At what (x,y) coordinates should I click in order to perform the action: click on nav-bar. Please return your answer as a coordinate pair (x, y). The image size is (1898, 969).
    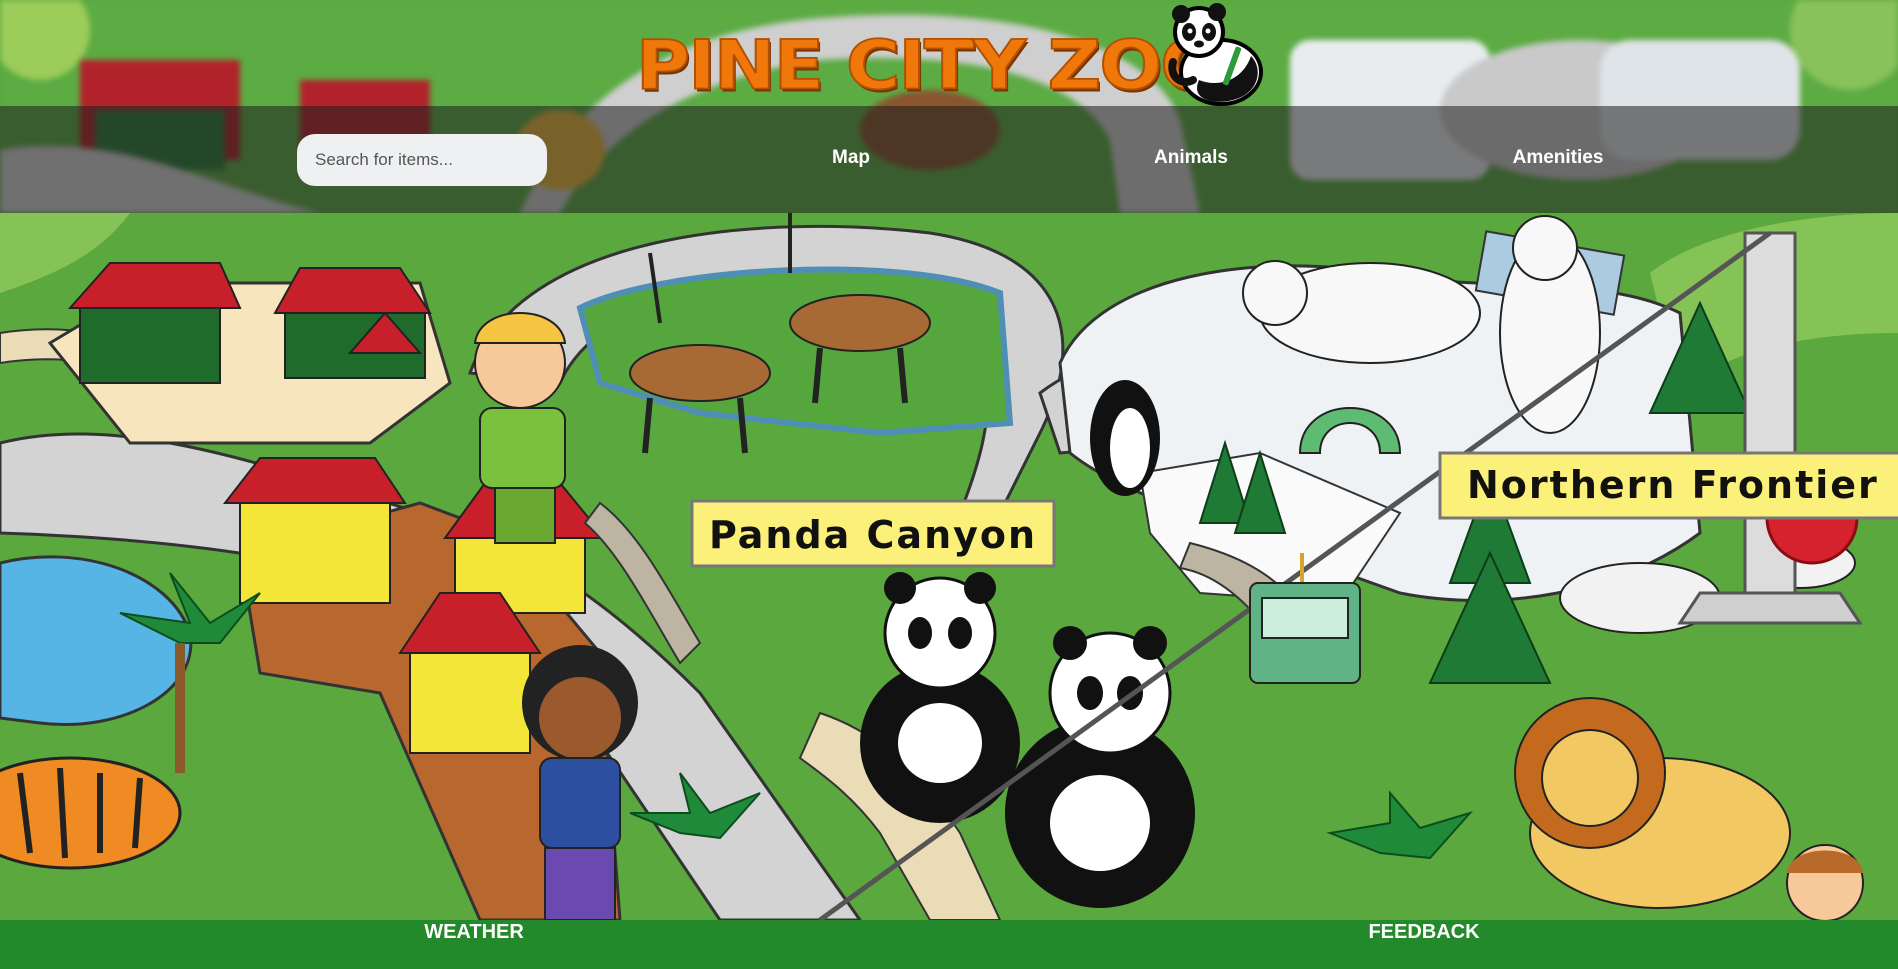
    Looking at the image, I should click on (949, 159).